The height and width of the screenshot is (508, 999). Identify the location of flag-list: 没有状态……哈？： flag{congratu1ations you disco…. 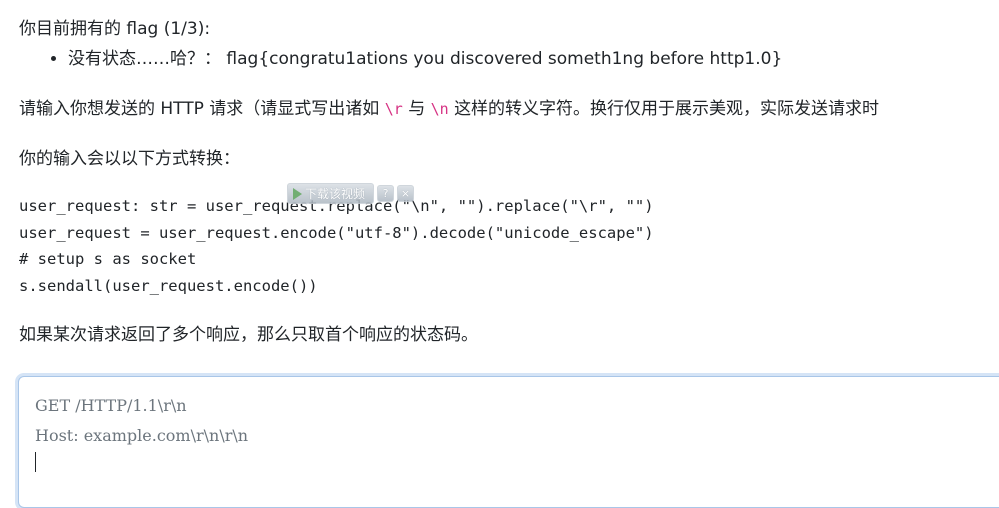
(400, 59).